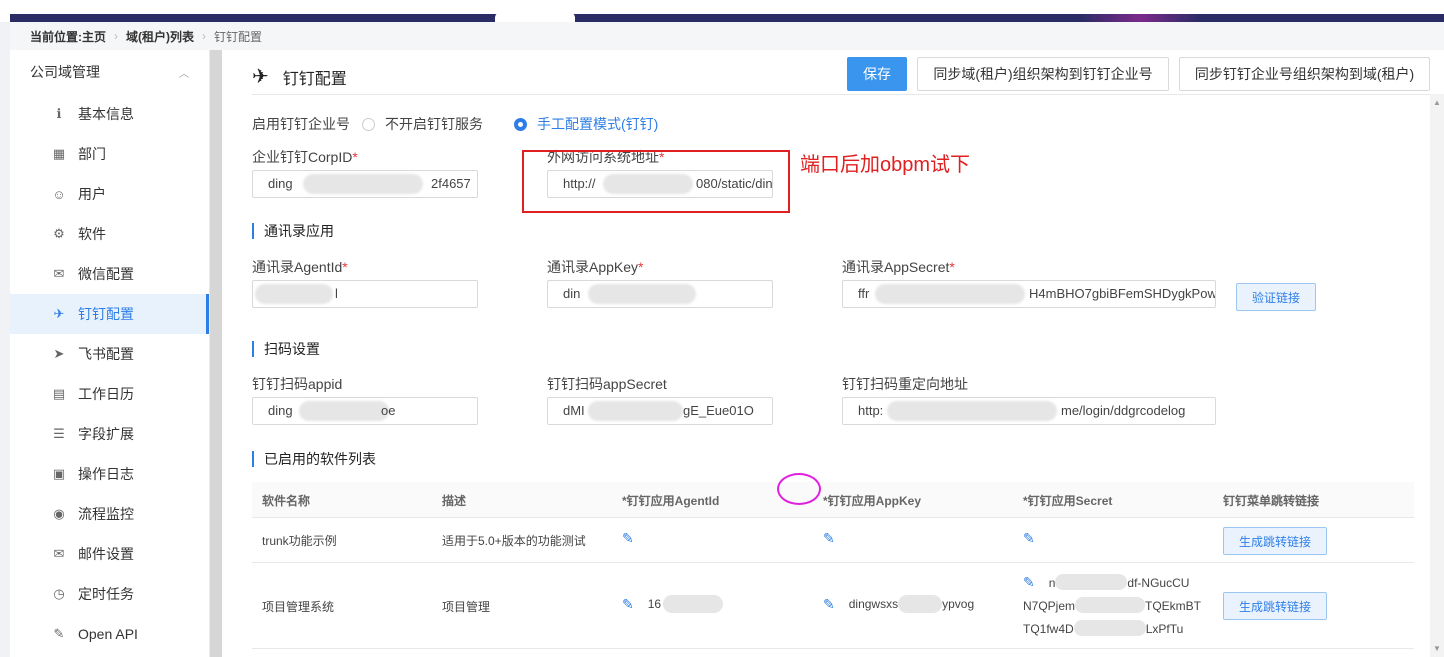 The width and height of the screenshot is (1444, 657). Describe the element at coordinates (216, 353) in the screenshot. I see `sidebar-scrollbar` at that location.